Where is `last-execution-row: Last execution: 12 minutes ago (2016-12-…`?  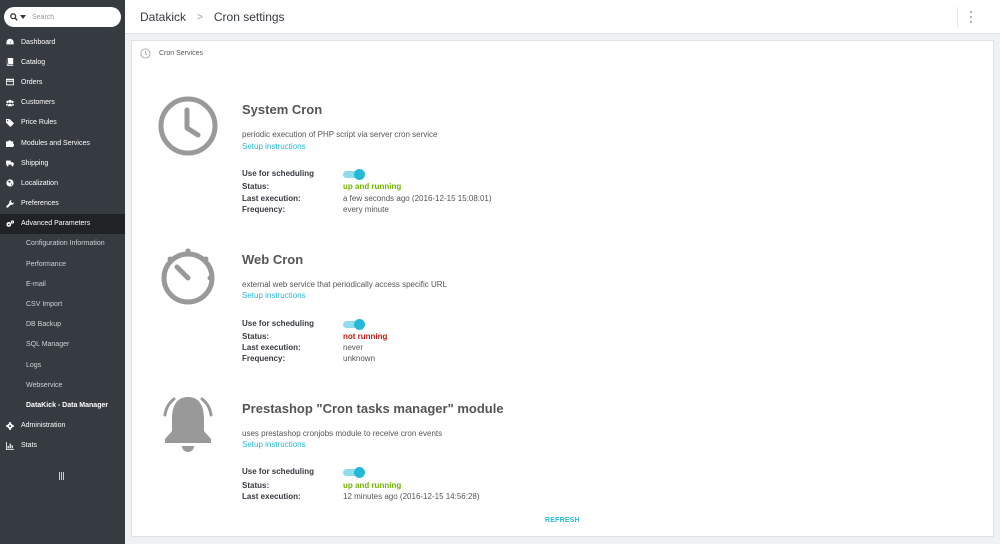 last-execution-row: Last execution: 12 minutes ago (2016-12-… is located at coordinates (361, 496).